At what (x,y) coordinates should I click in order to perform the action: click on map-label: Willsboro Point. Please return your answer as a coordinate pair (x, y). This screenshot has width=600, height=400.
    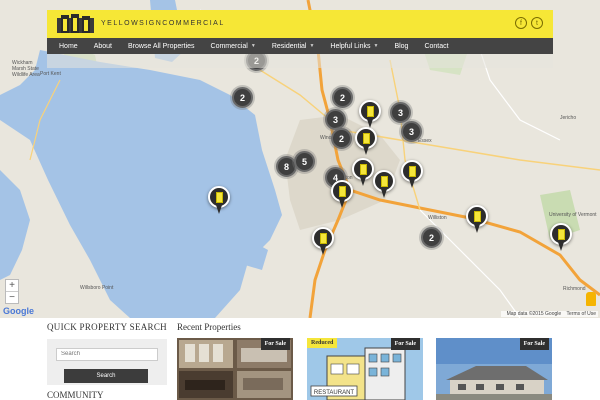
    Looking at the image, I should click on (97, 288).